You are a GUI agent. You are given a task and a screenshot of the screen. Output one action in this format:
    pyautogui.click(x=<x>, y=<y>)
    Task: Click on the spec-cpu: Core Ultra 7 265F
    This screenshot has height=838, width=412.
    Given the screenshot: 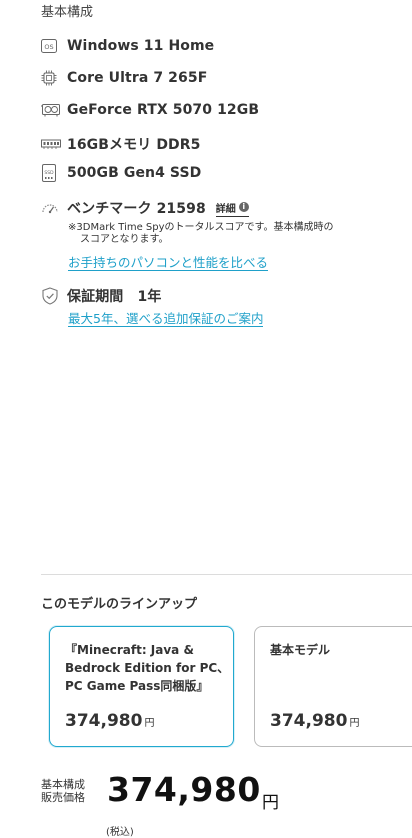 What is the action you would take?
    pyautogui.click(x=124, y=78)
    